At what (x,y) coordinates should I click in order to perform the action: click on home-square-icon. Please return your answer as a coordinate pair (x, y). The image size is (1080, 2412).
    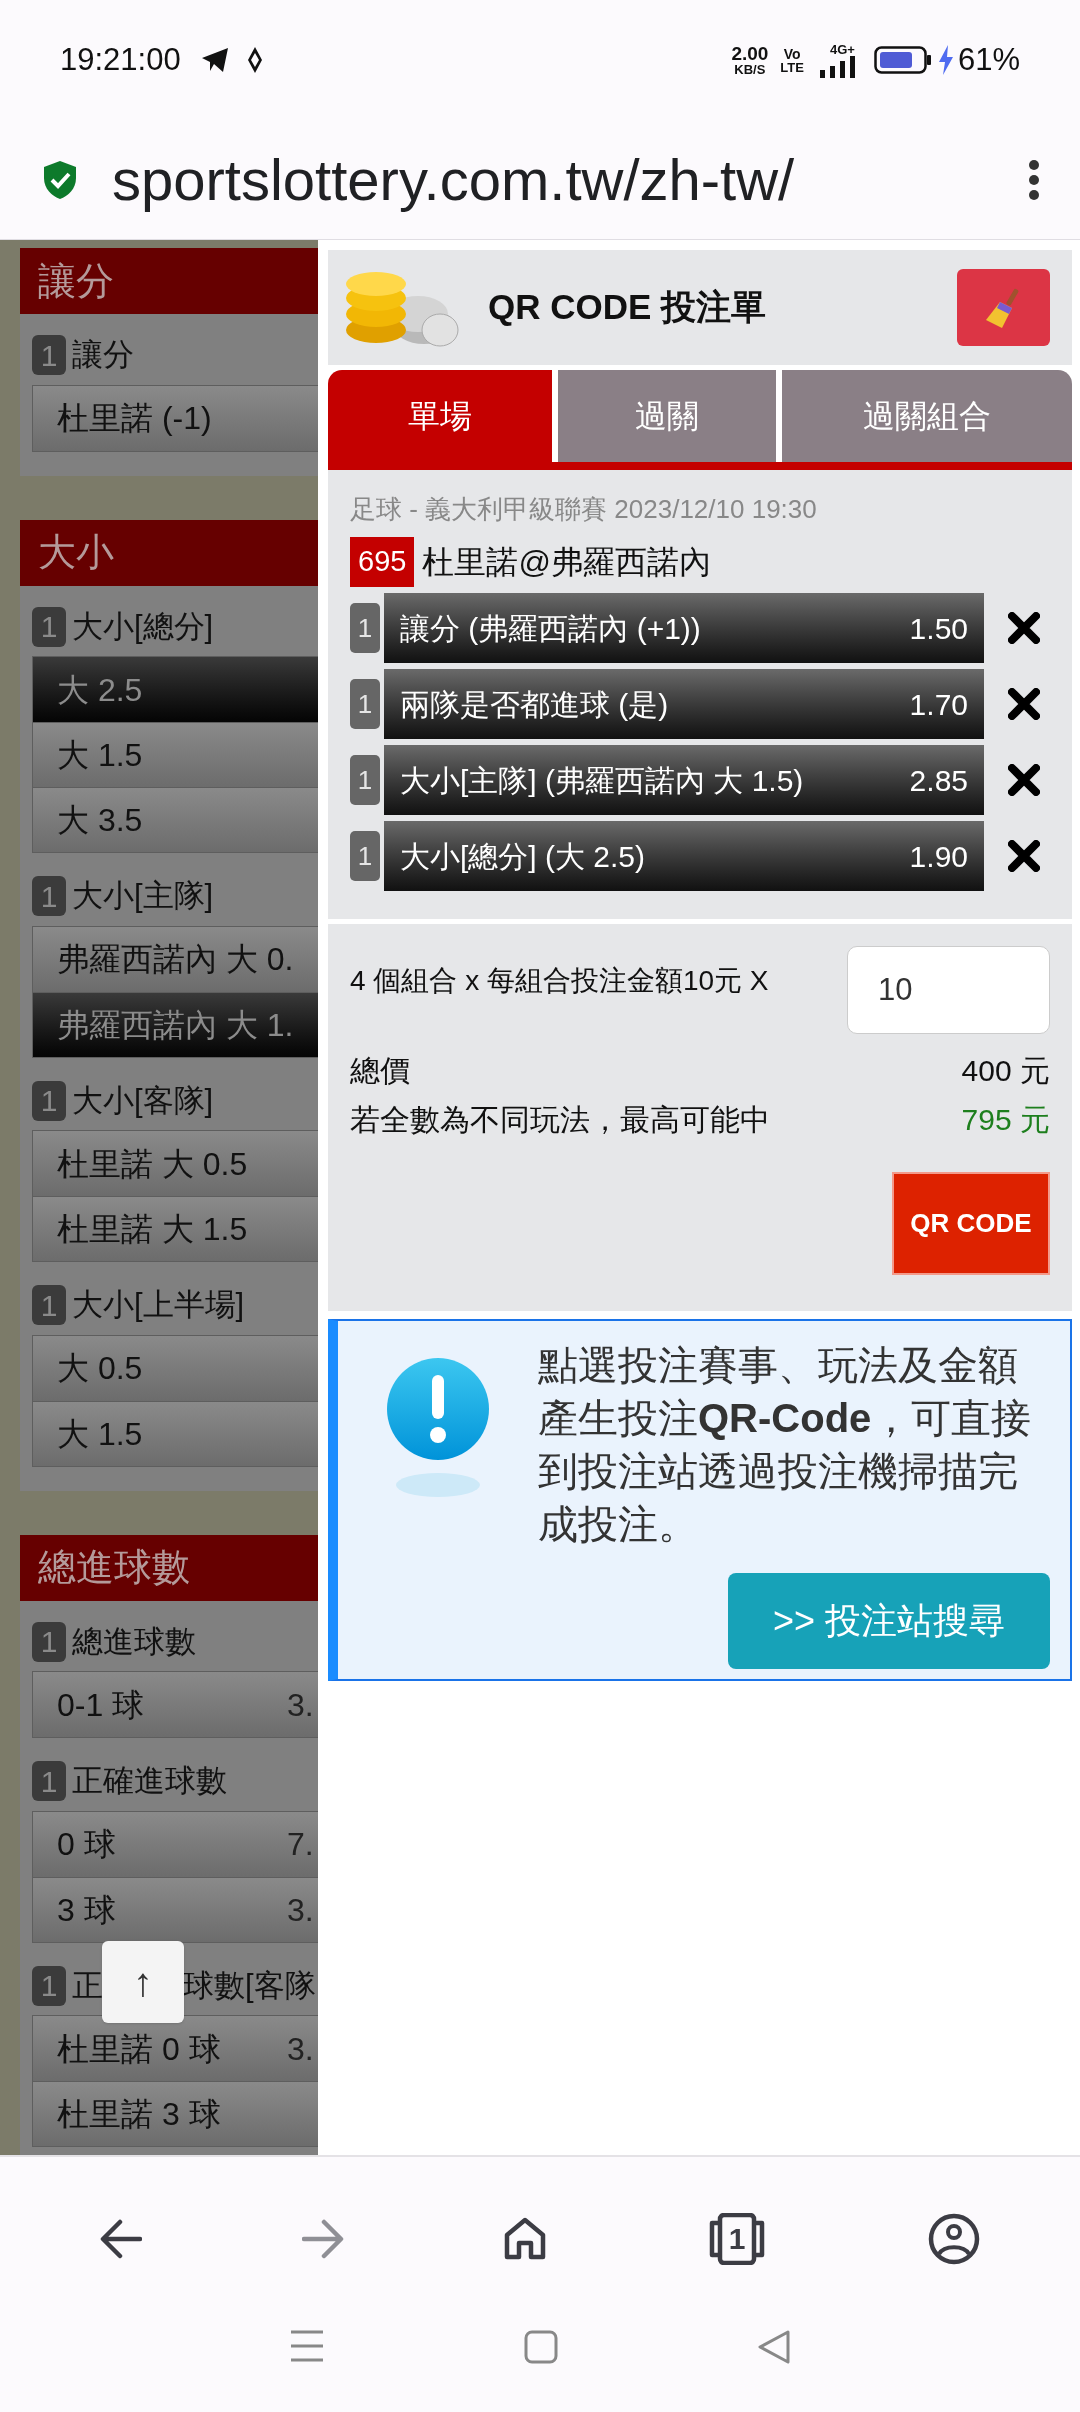
    Looking at the image, I should click on (541, 2347).